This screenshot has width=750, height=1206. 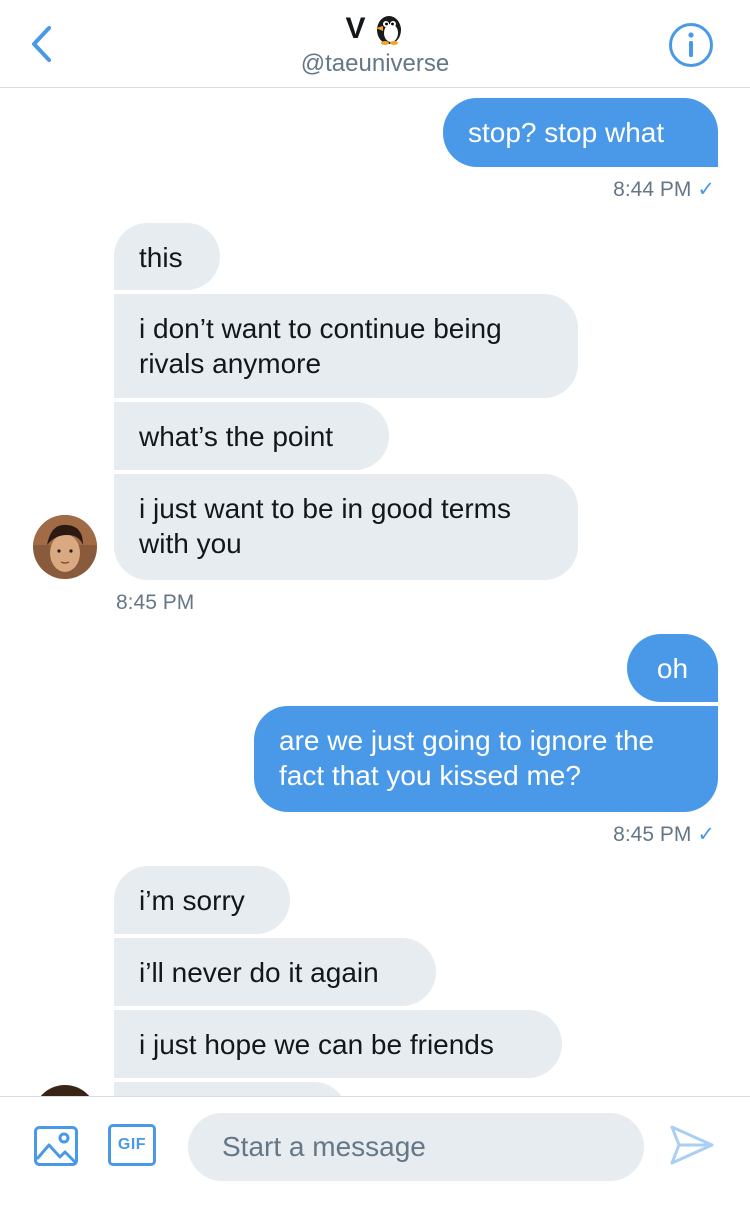 I want to click on message-timestamp: 8:45 PM, so click(x=155, y=603).